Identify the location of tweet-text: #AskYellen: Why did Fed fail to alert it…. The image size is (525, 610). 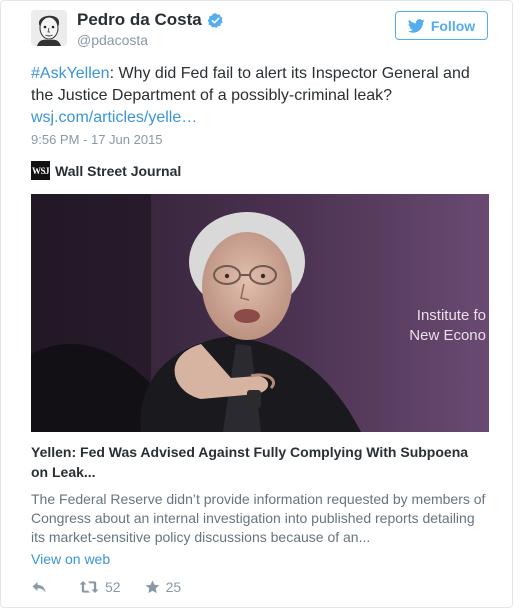
(261, 96).